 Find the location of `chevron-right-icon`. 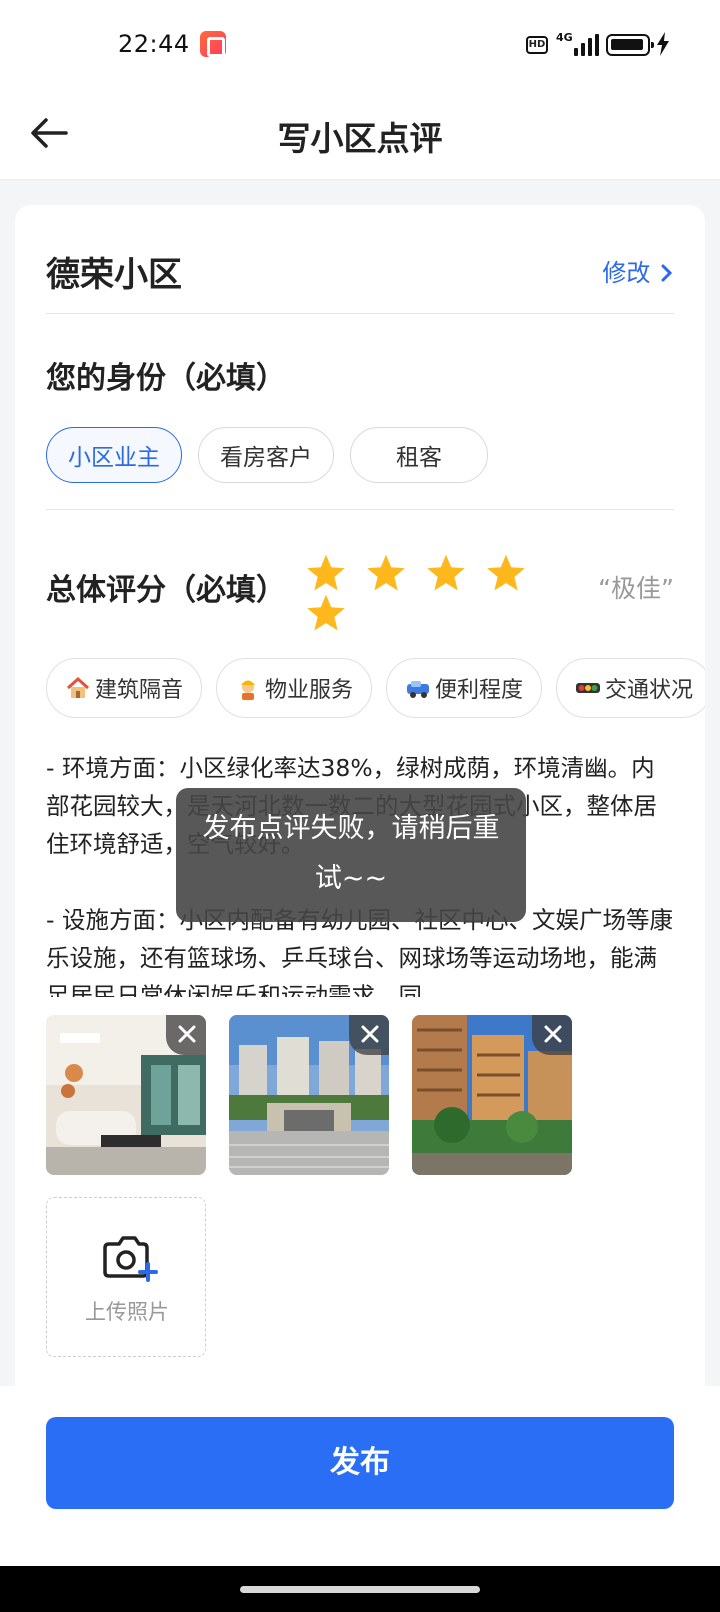

chevron-right-icon is located at coordinates (667, 273).